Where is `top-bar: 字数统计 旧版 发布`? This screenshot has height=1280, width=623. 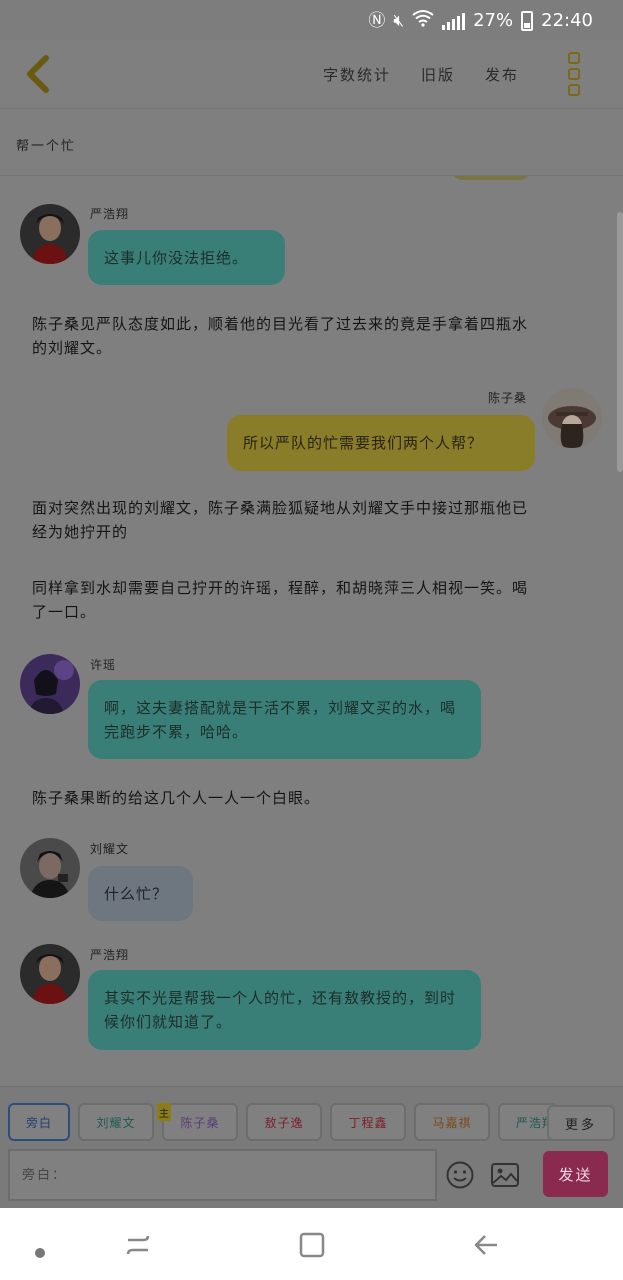 top-bar: 字数统计 旧版 发布 is located at coordinates (311, 74).